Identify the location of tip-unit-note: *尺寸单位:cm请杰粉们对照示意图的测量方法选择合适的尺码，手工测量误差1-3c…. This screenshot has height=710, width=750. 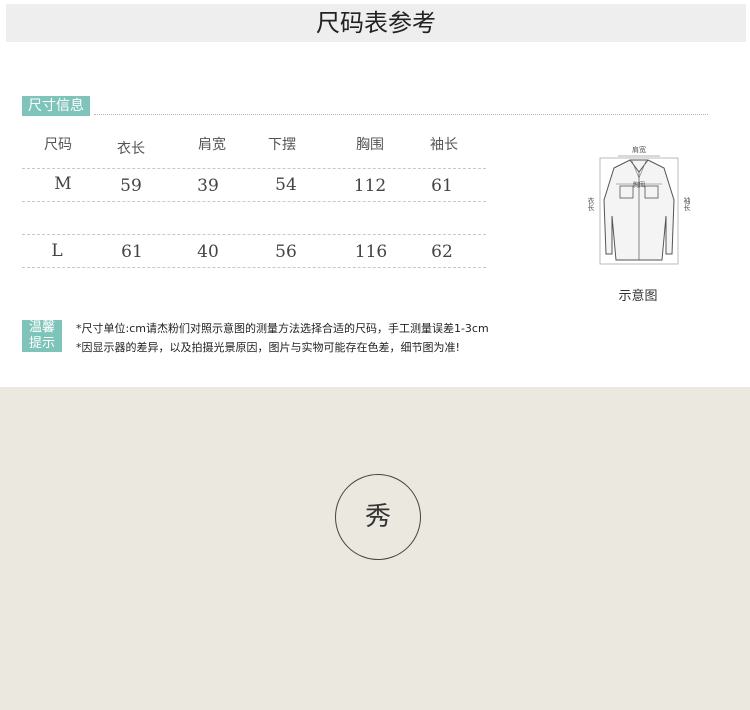
(282, 328).